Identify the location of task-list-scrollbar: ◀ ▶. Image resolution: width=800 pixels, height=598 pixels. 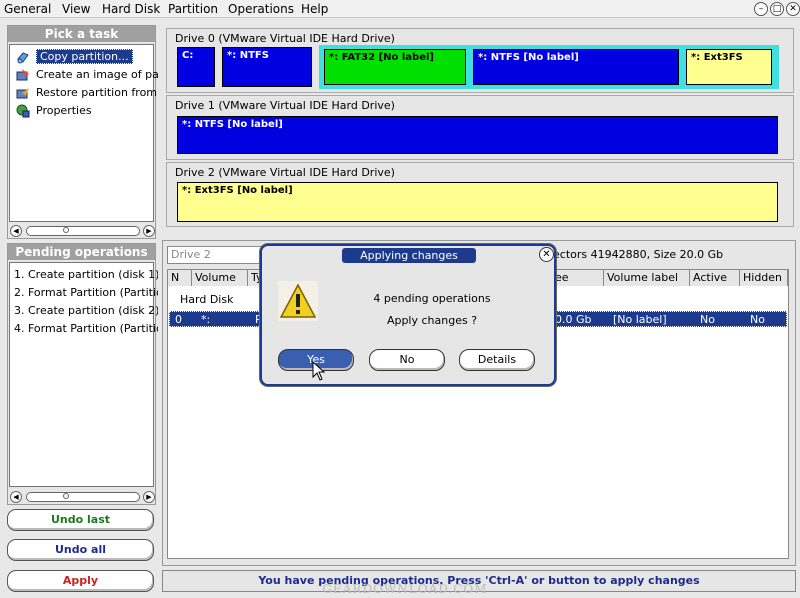
(82, 231).